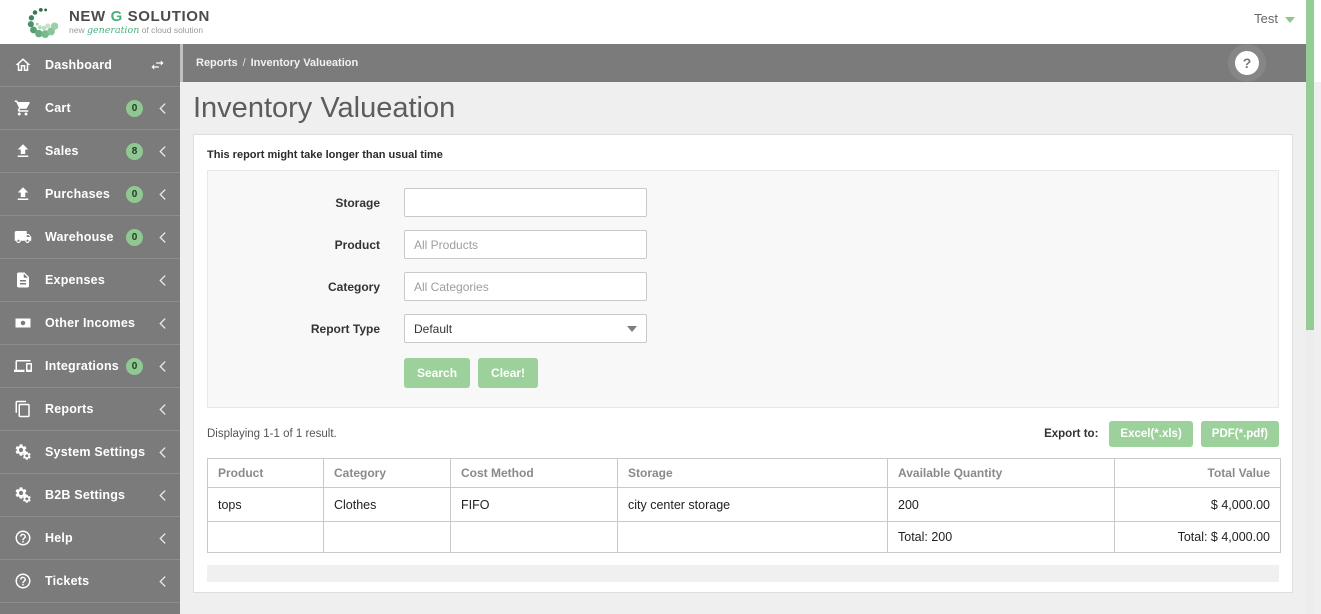 The image size is (1321, 614). I want to click on breadcrumb-section: Reports, so click(217, 63).